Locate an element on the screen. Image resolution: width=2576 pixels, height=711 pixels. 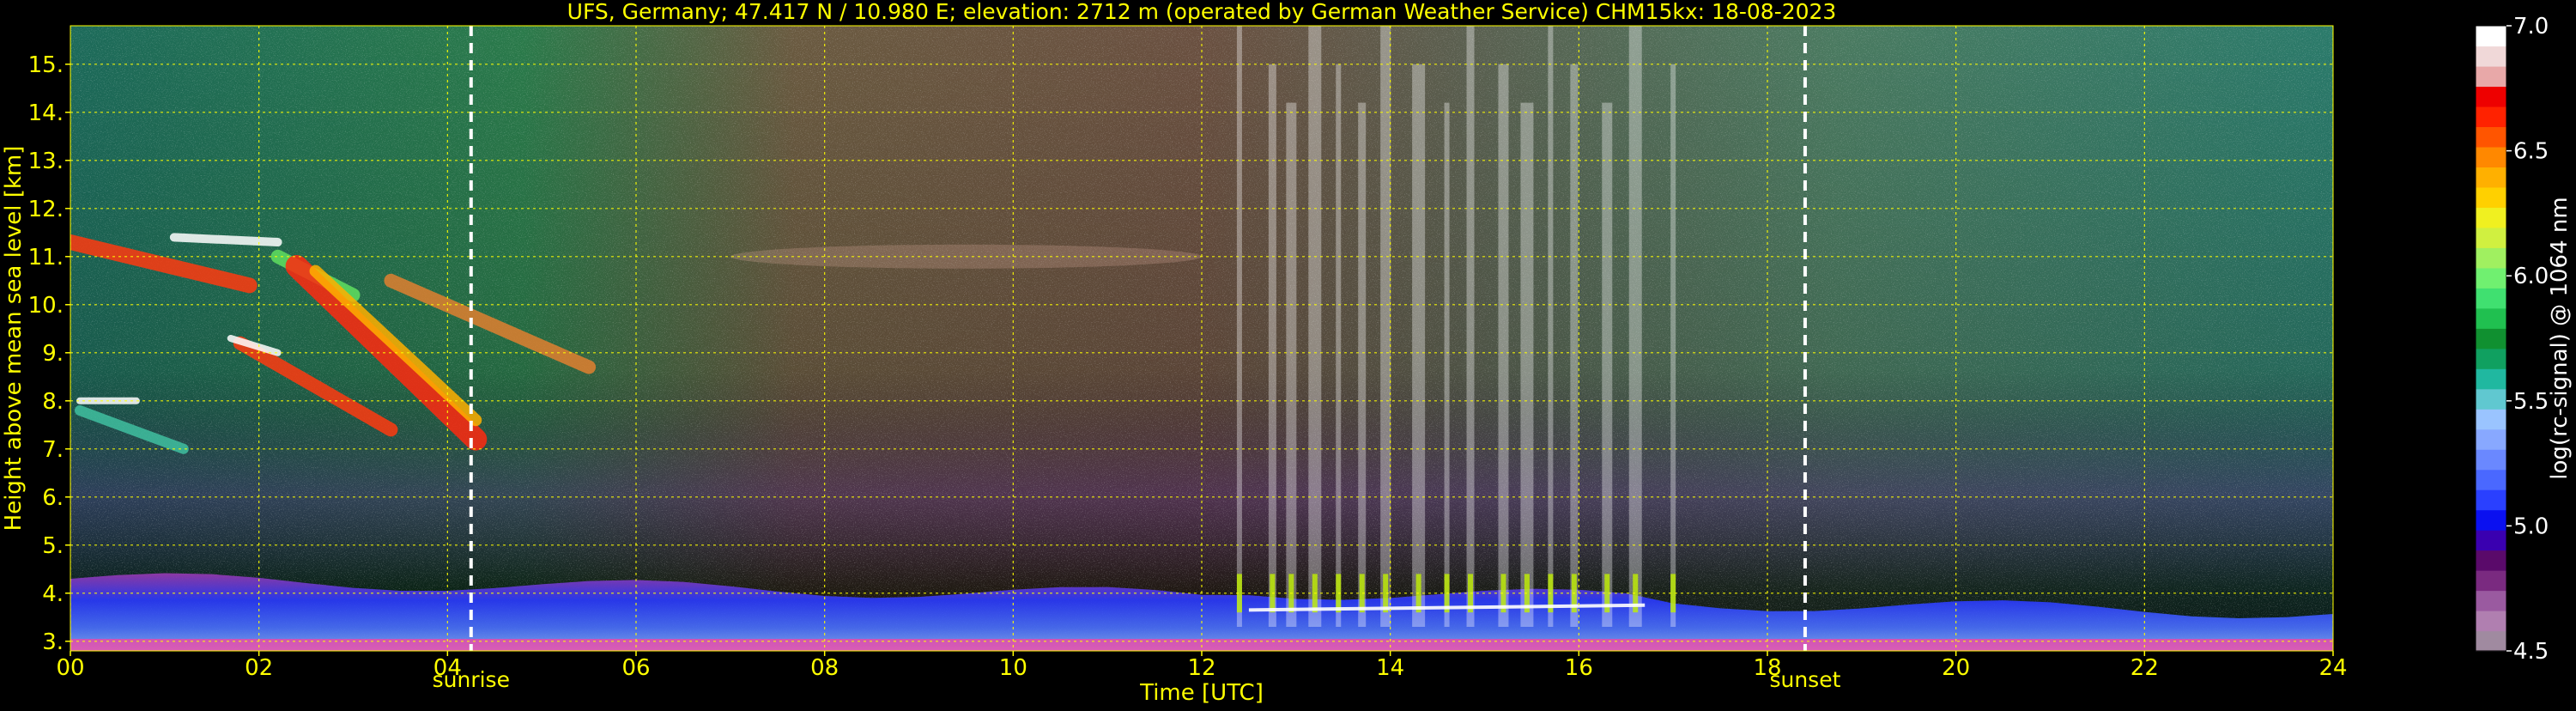
y-tick-label: 11. is located at coordinates (46, 257).